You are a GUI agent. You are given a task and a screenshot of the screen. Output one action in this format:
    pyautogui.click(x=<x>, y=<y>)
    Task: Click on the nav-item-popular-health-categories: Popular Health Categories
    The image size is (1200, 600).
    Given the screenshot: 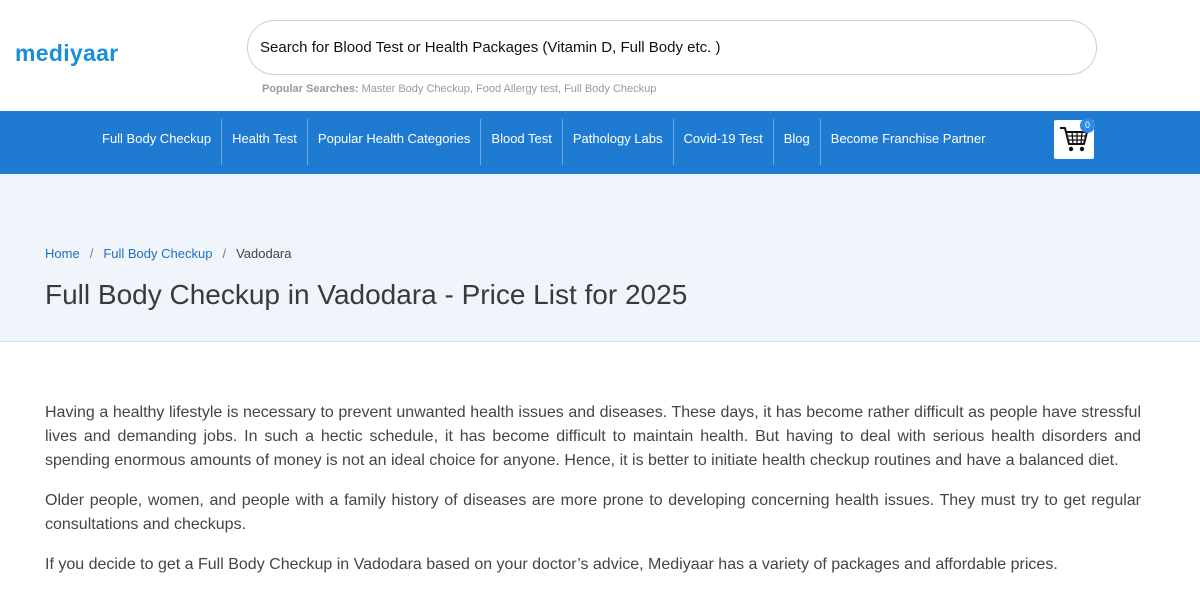 What is the action you would take?
    pyautogui.click(x=395, y=142)
    